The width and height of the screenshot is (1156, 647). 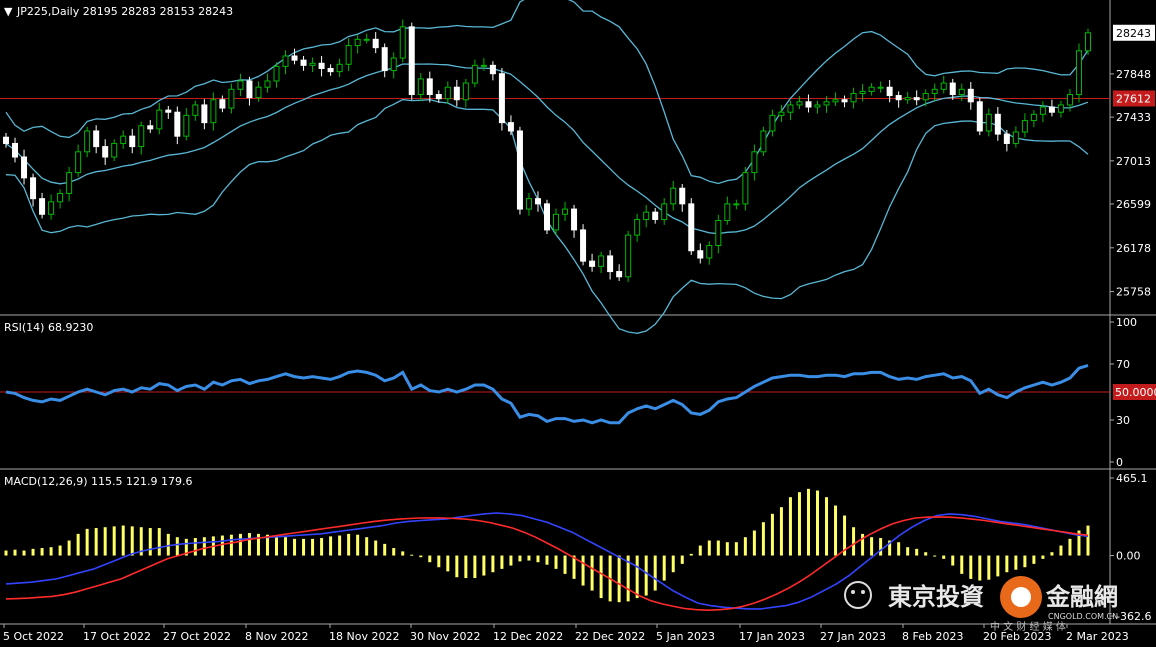 What do you see at coordinates (1133, 117) in the screenshot?
I see `price-tick-label: 27433` at bounding box center [1133, 117].